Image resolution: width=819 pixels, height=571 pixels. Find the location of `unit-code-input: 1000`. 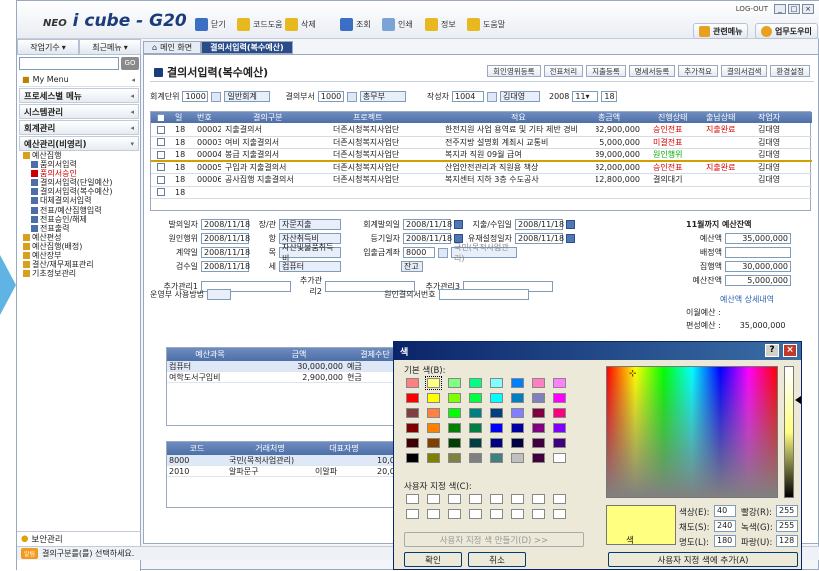

unit-code-input: 1000 is located at coordinates (195, 96).